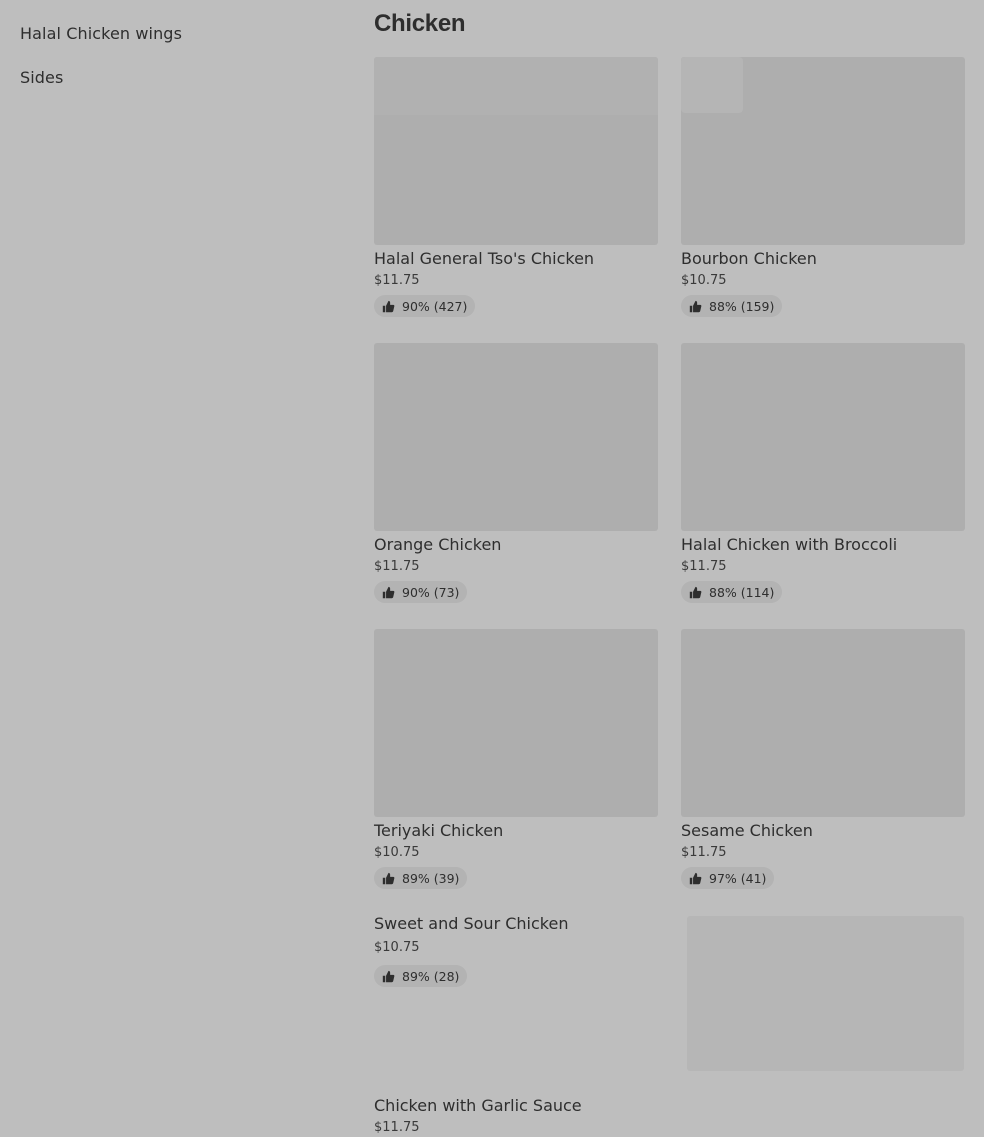 Image resolution: width=984 pixels, height=1137 pixels. Describe the element at coordinates (516, 259) in the screenshot. I see `item-name: Halal General Tso's Chicken` at that location.